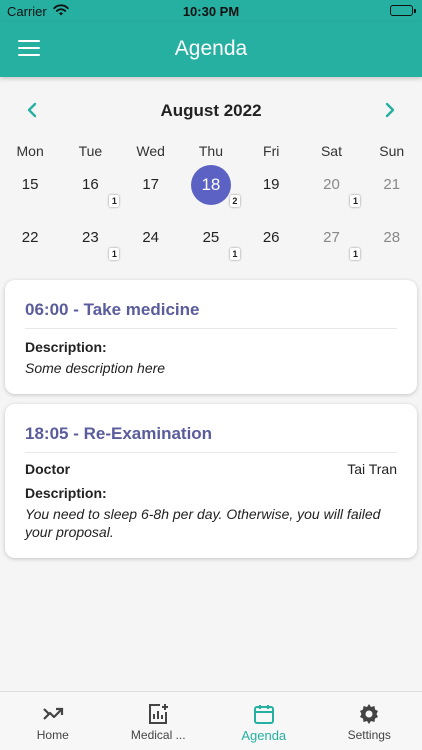 This screenshot has width=422, height=750. I want to click on calendar-icon, so click(264, 714).